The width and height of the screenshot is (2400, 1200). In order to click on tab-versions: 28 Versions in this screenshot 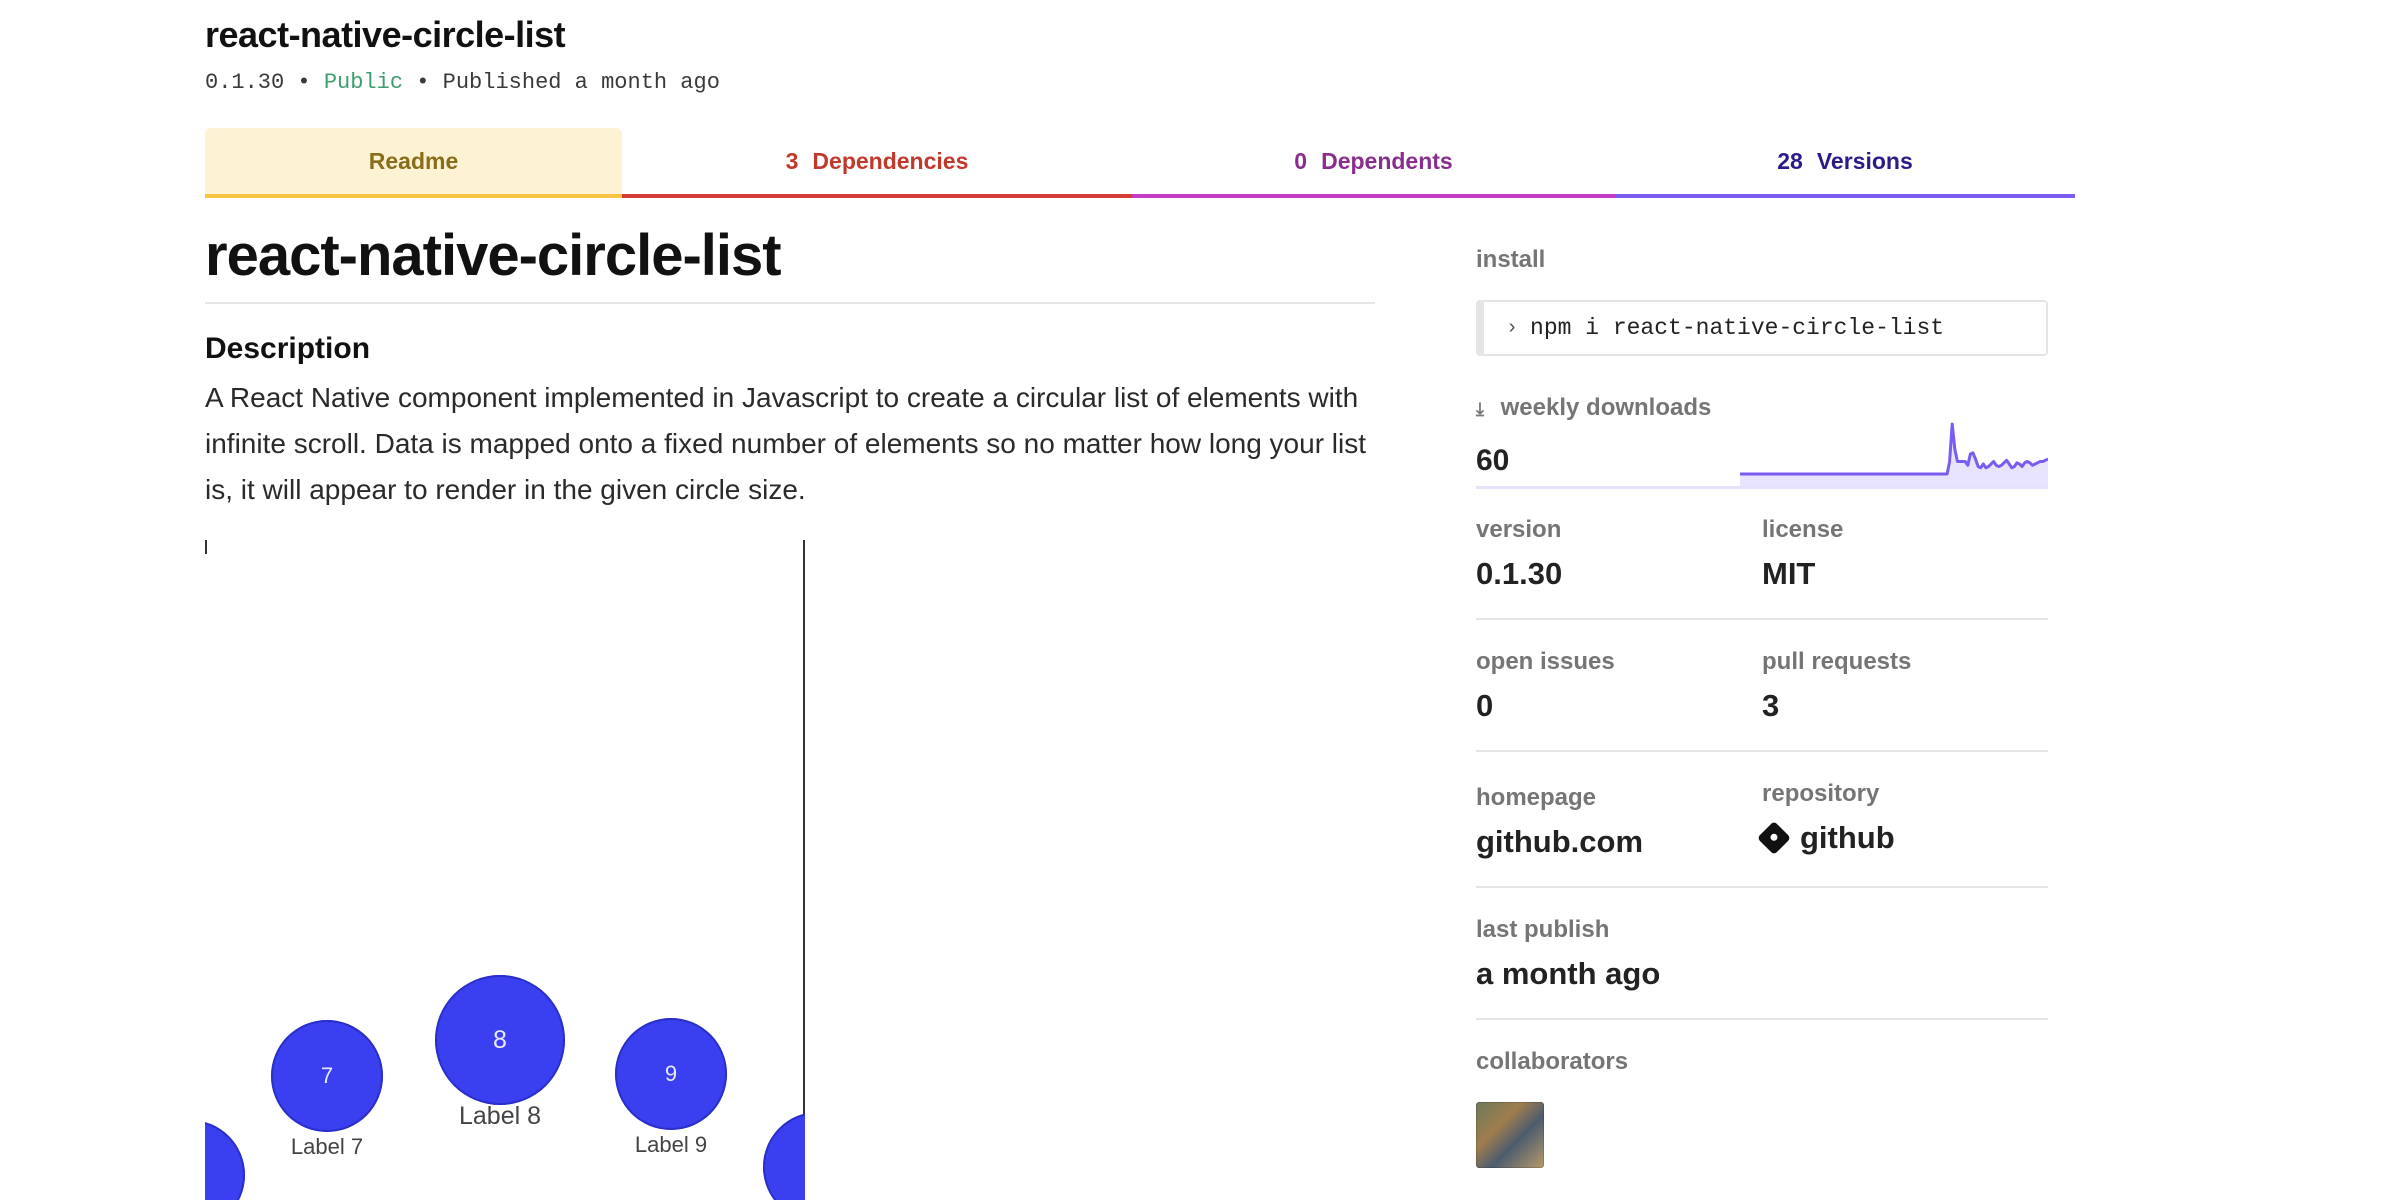, I will do `click(1845, 163)`.